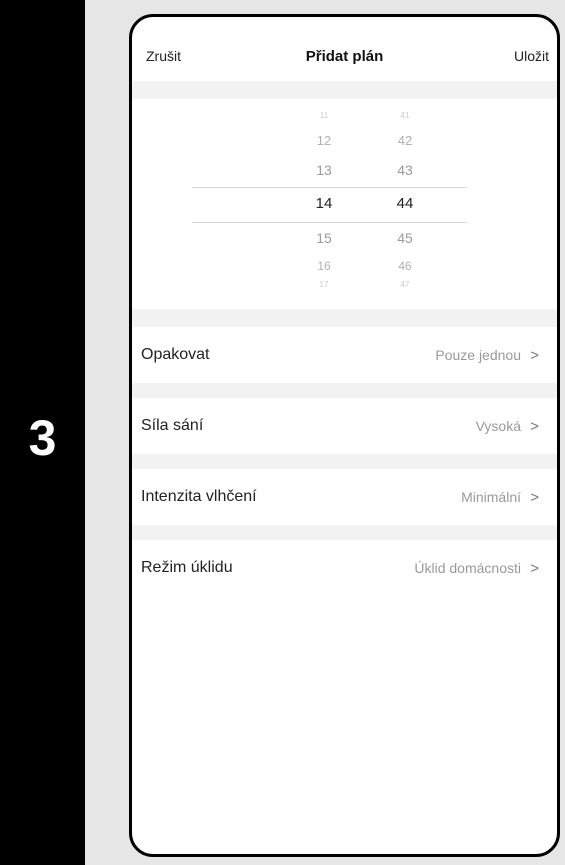  What do you see at coordinates (199, 496) in the screenshot?
I see `setting-label: Intenzita vlhčení` at bounding box center [199, 496].